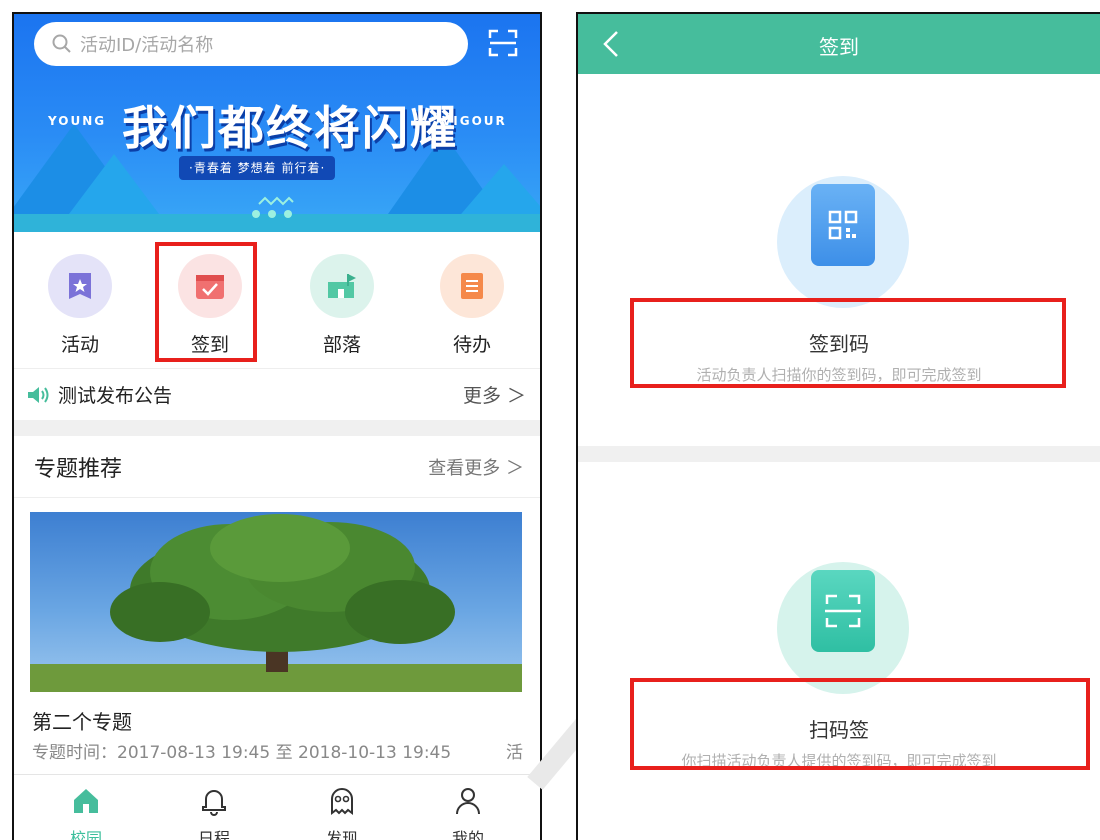  I want to click on tab-schedule: 日程, so click(214, 812).